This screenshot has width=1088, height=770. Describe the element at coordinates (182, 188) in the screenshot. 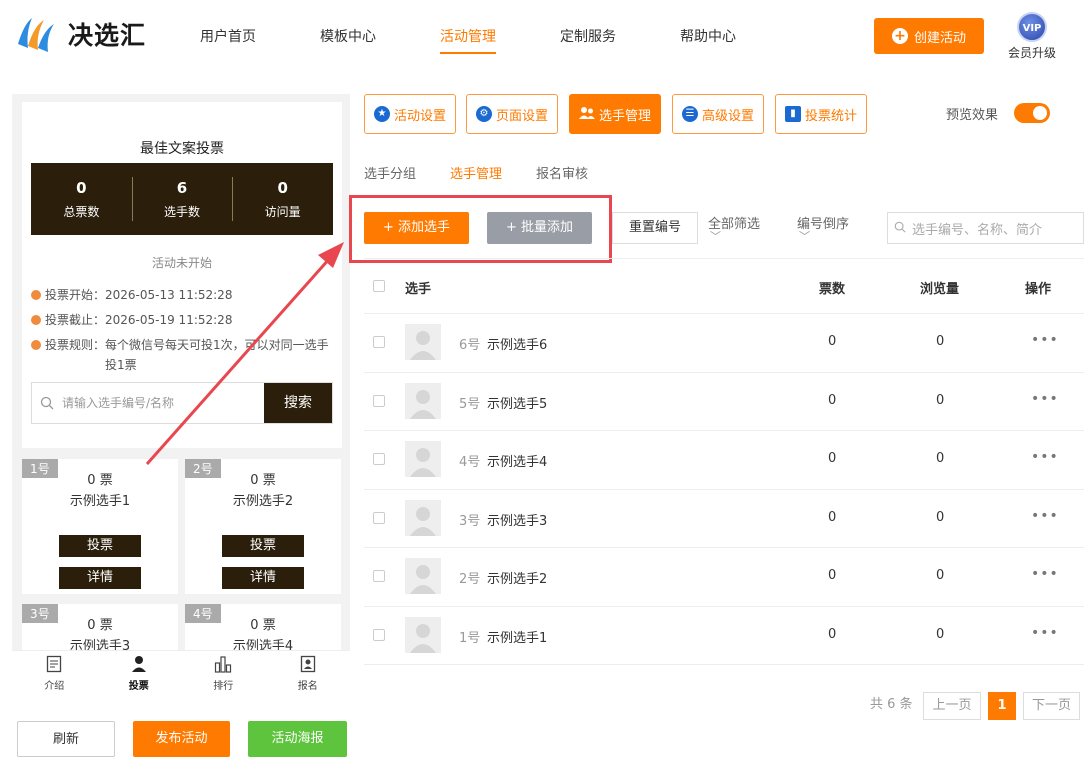

I see `stat-value: 6` at that location.